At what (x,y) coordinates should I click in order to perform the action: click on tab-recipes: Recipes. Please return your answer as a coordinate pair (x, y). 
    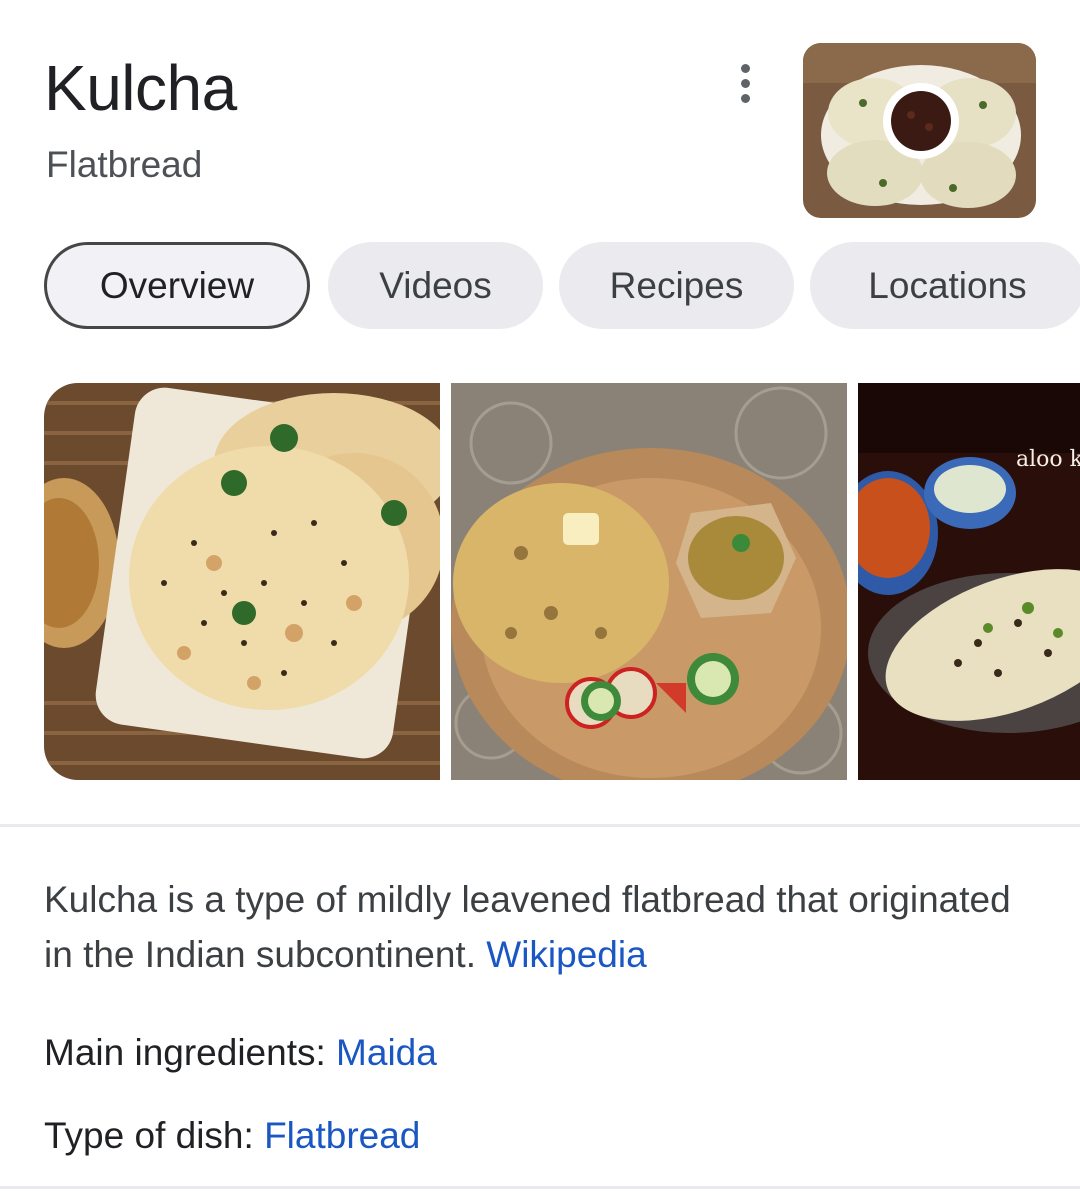
    Looking at the image, I should click on (676, 285).